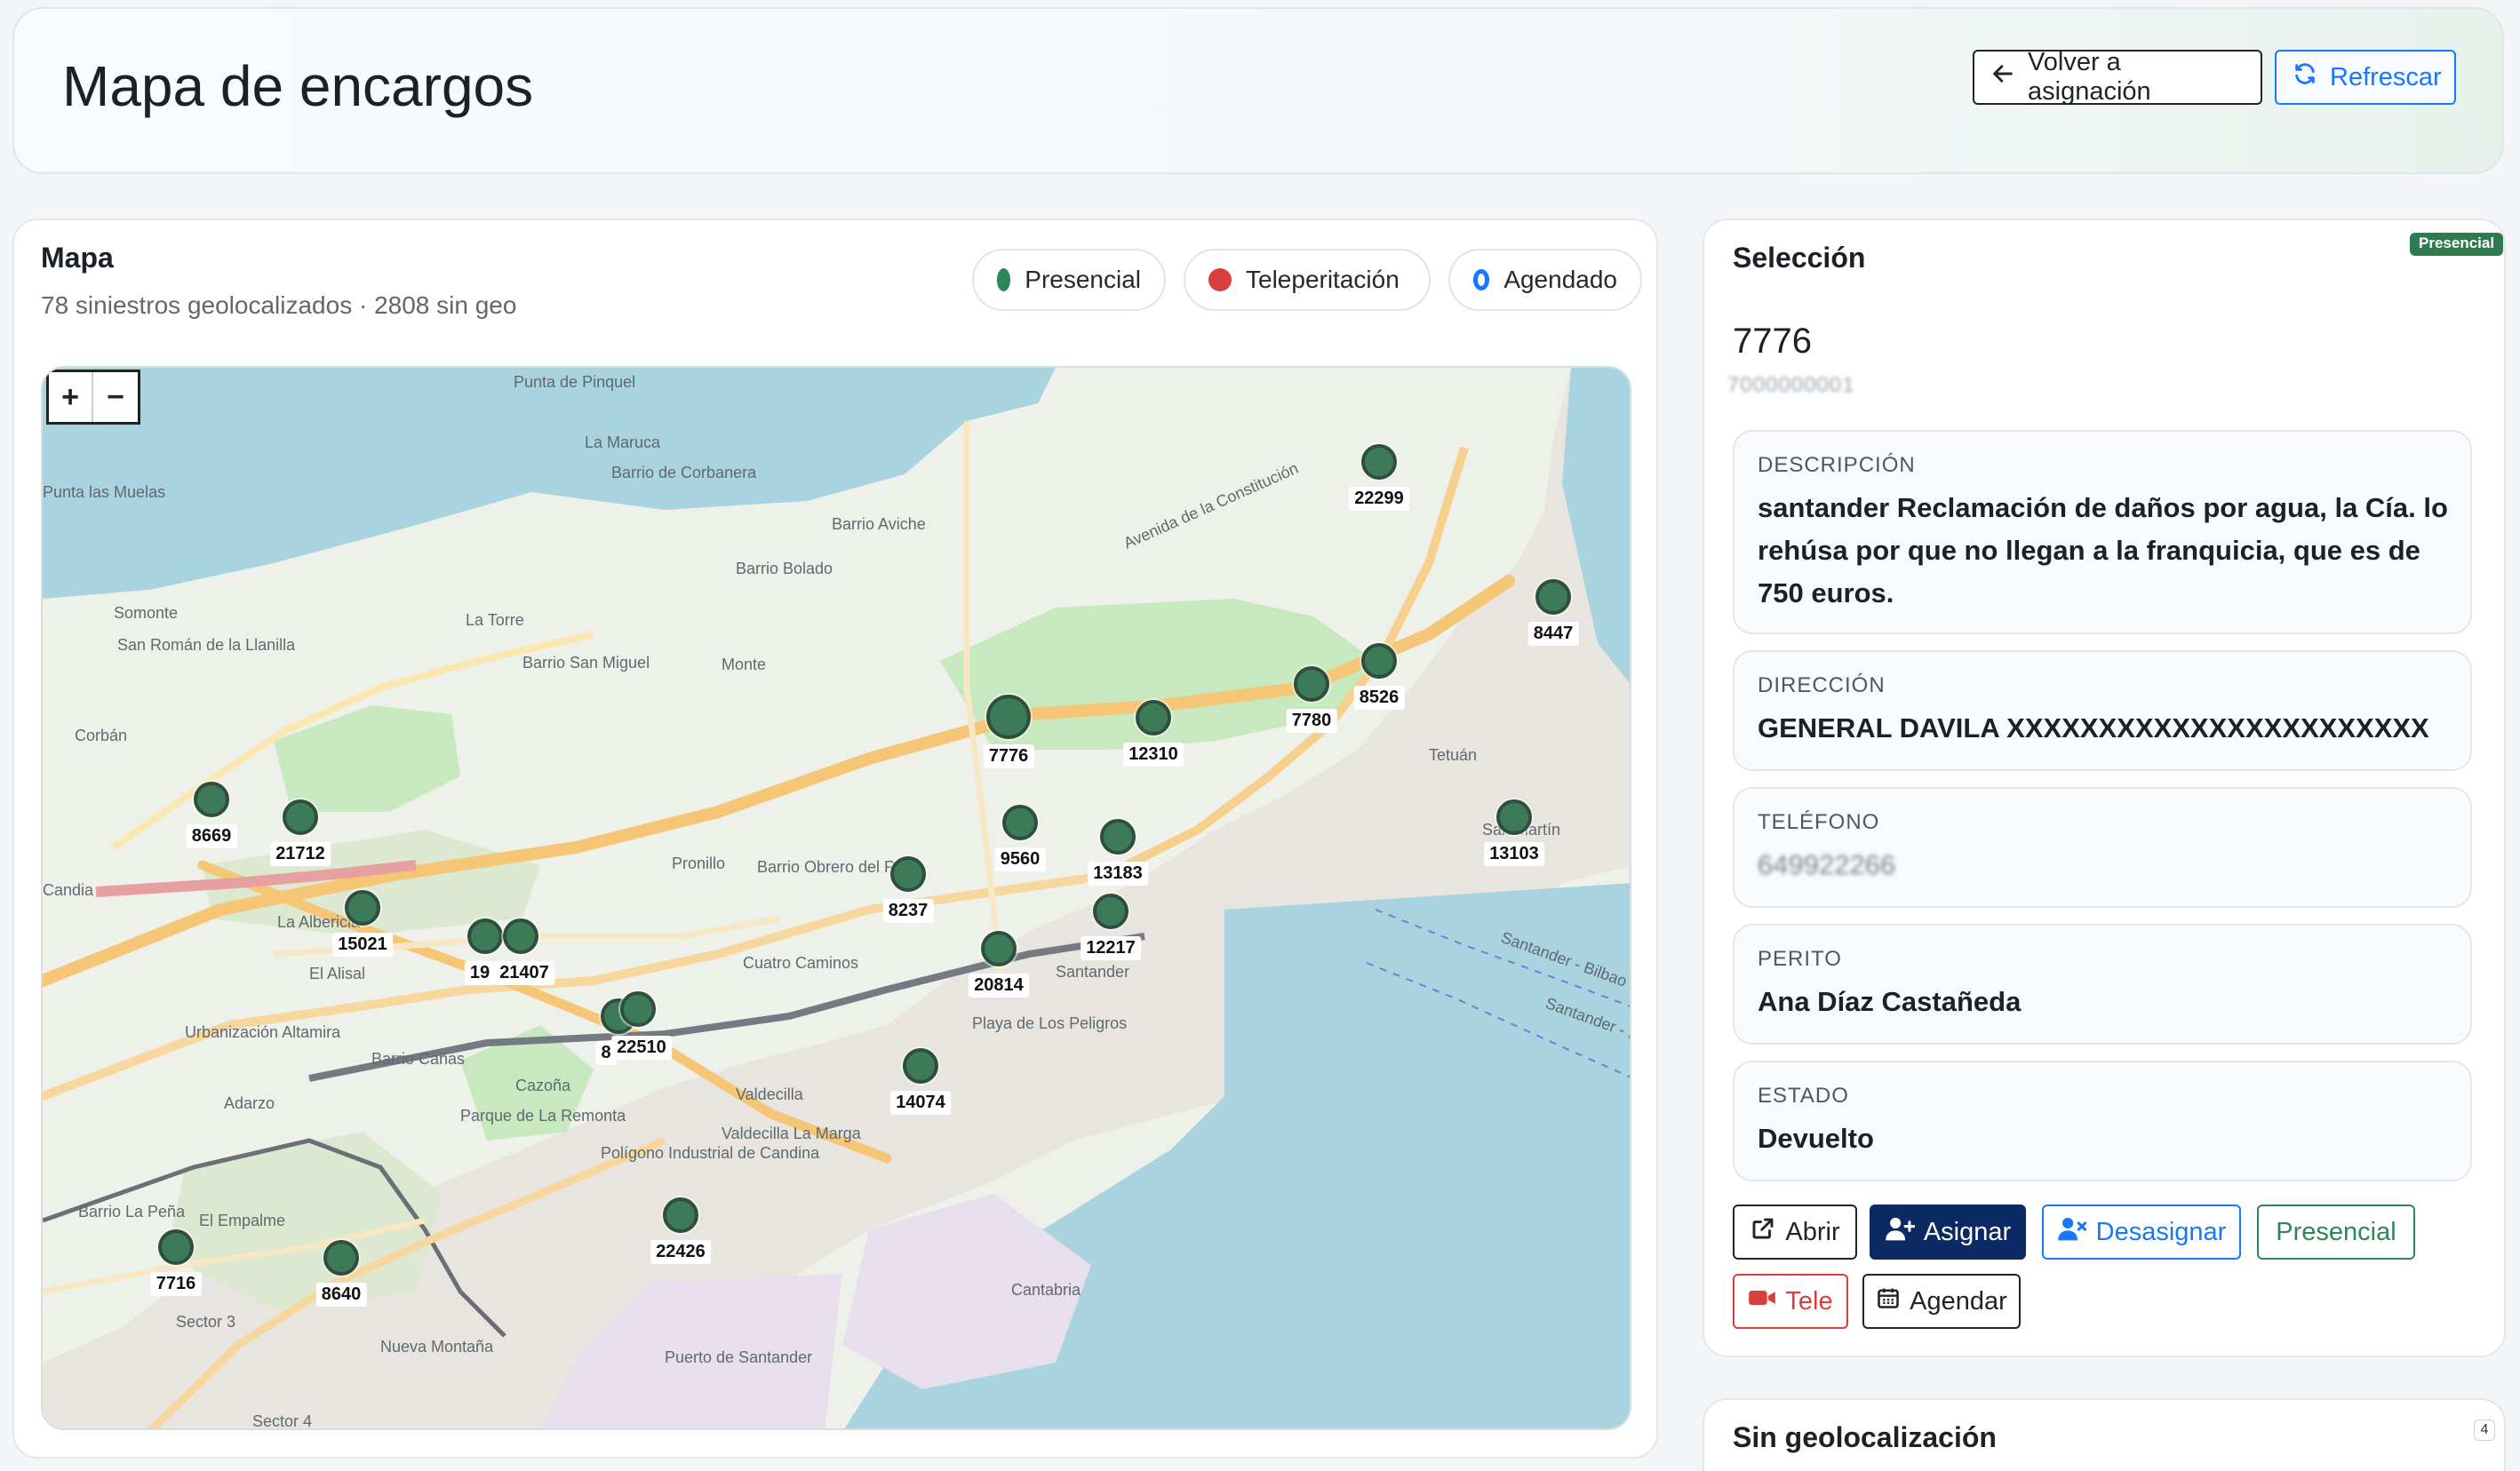  What do you see at coordinates (1481, 279) in the screenshot?
I see `agendado-dot-icon` at bounding box center [1481, 279].